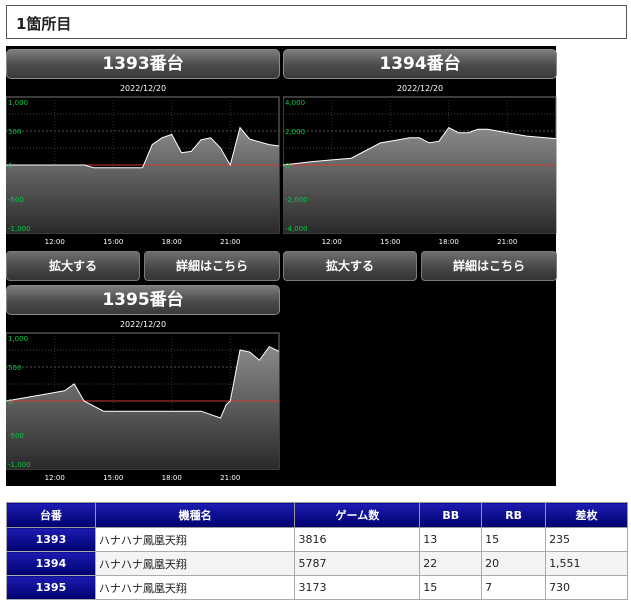 This screenshot has height=607, width=631. What do you see at coordinates (420, 64) in the screenshot?
I see `machine-title: 1394番台` at bounding box center [420, 64].